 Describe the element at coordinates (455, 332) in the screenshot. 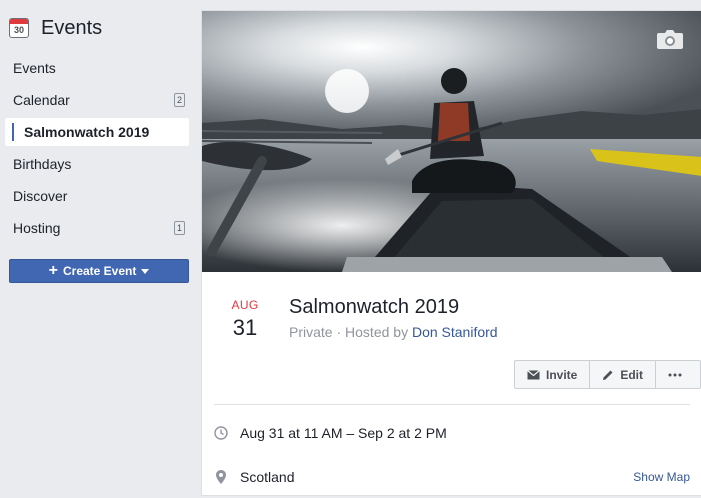

I see `host-link: Don Staniford` at that location.